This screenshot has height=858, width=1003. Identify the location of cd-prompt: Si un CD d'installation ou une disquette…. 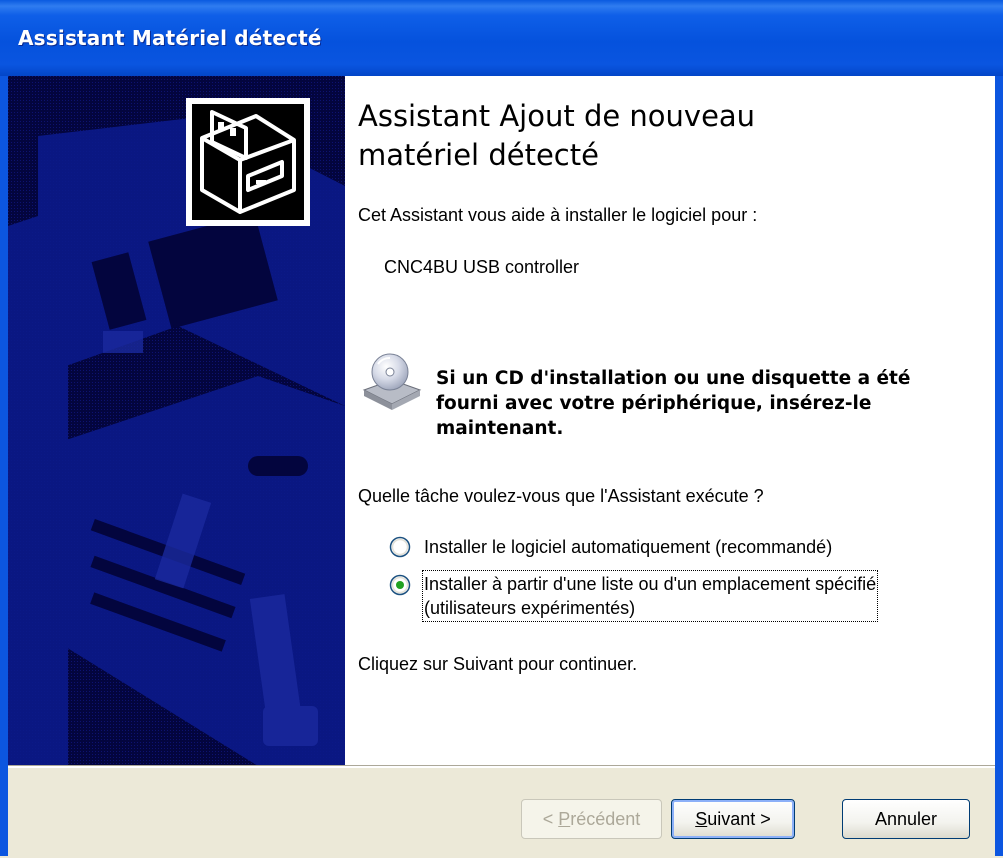
(673, 403).